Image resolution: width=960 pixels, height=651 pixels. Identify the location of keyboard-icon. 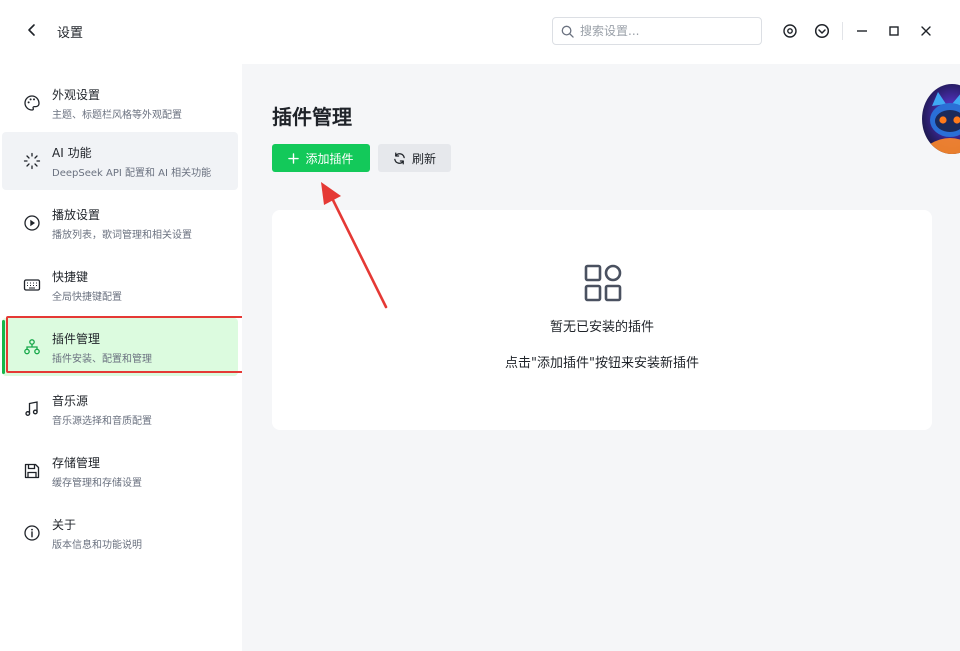
(32, 285).